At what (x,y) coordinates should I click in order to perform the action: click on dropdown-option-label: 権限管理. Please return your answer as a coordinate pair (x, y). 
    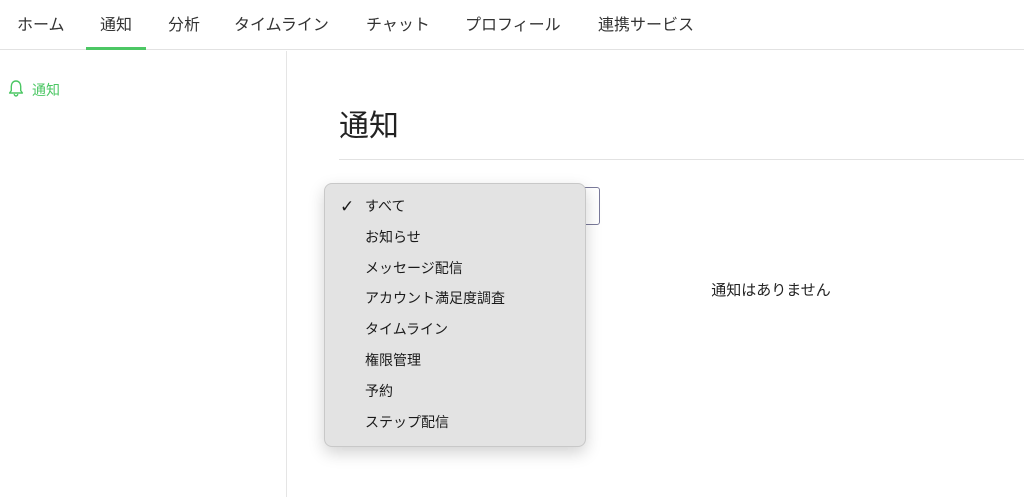
    Looking at the image, I should click on (393, 361).